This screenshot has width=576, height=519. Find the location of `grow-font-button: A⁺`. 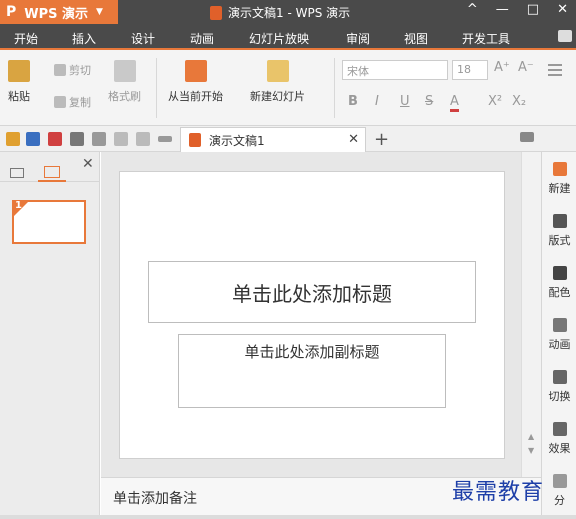

grow-font-button: A⁺ is located at coordinates (502, 67).